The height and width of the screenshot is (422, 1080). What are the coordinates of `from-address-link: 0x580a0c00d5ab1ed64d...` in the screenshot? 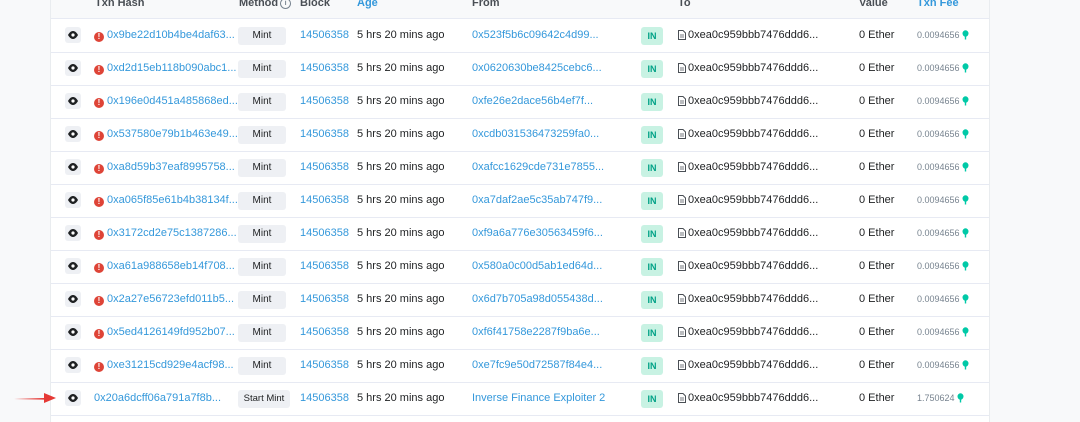 It's located at (537, 266).